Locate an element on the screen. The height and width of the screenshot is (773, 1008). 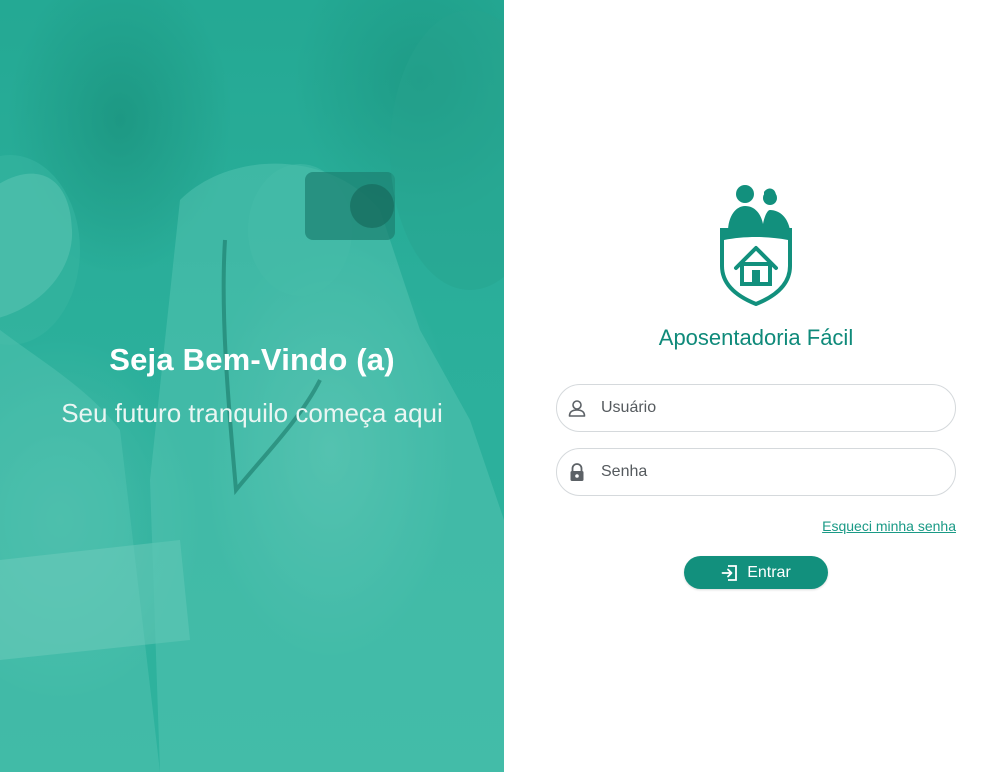
password-input is located at coordinates (761, 472).